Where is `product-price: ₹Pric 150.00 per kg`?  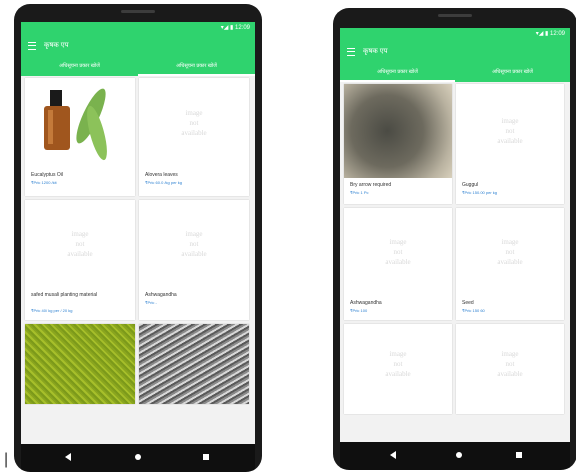 product-price: ₹Pric 150.00 per kg is located at coordinates (480, 192).